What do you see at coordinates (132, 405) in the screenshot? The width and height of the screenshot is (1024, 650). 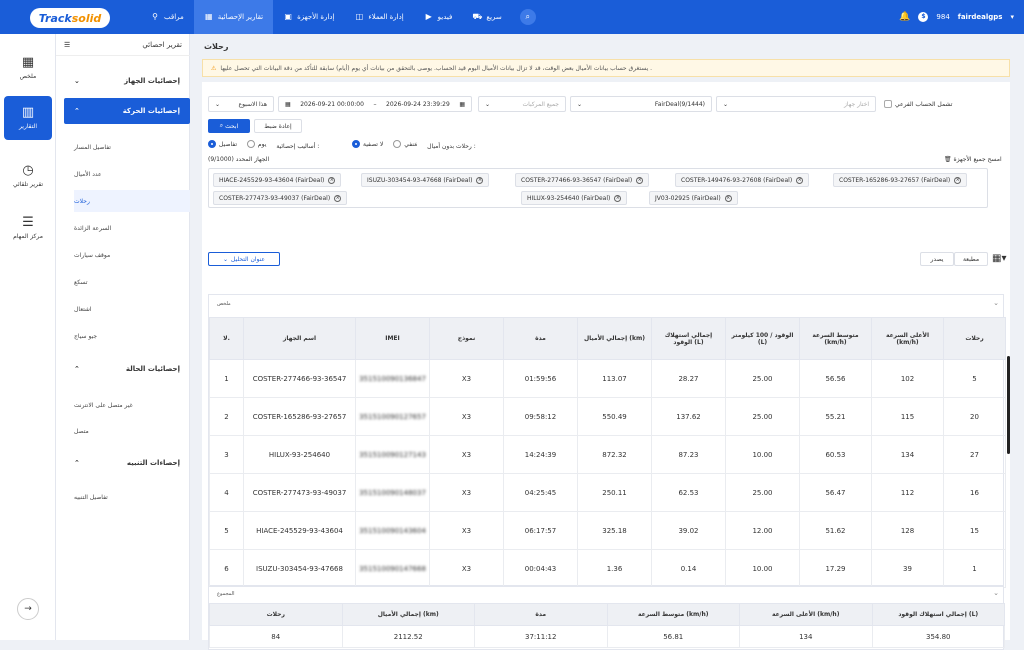 I see `menu-item-offline: غير متصل على الانترنت` at bounding box center [132, 405].